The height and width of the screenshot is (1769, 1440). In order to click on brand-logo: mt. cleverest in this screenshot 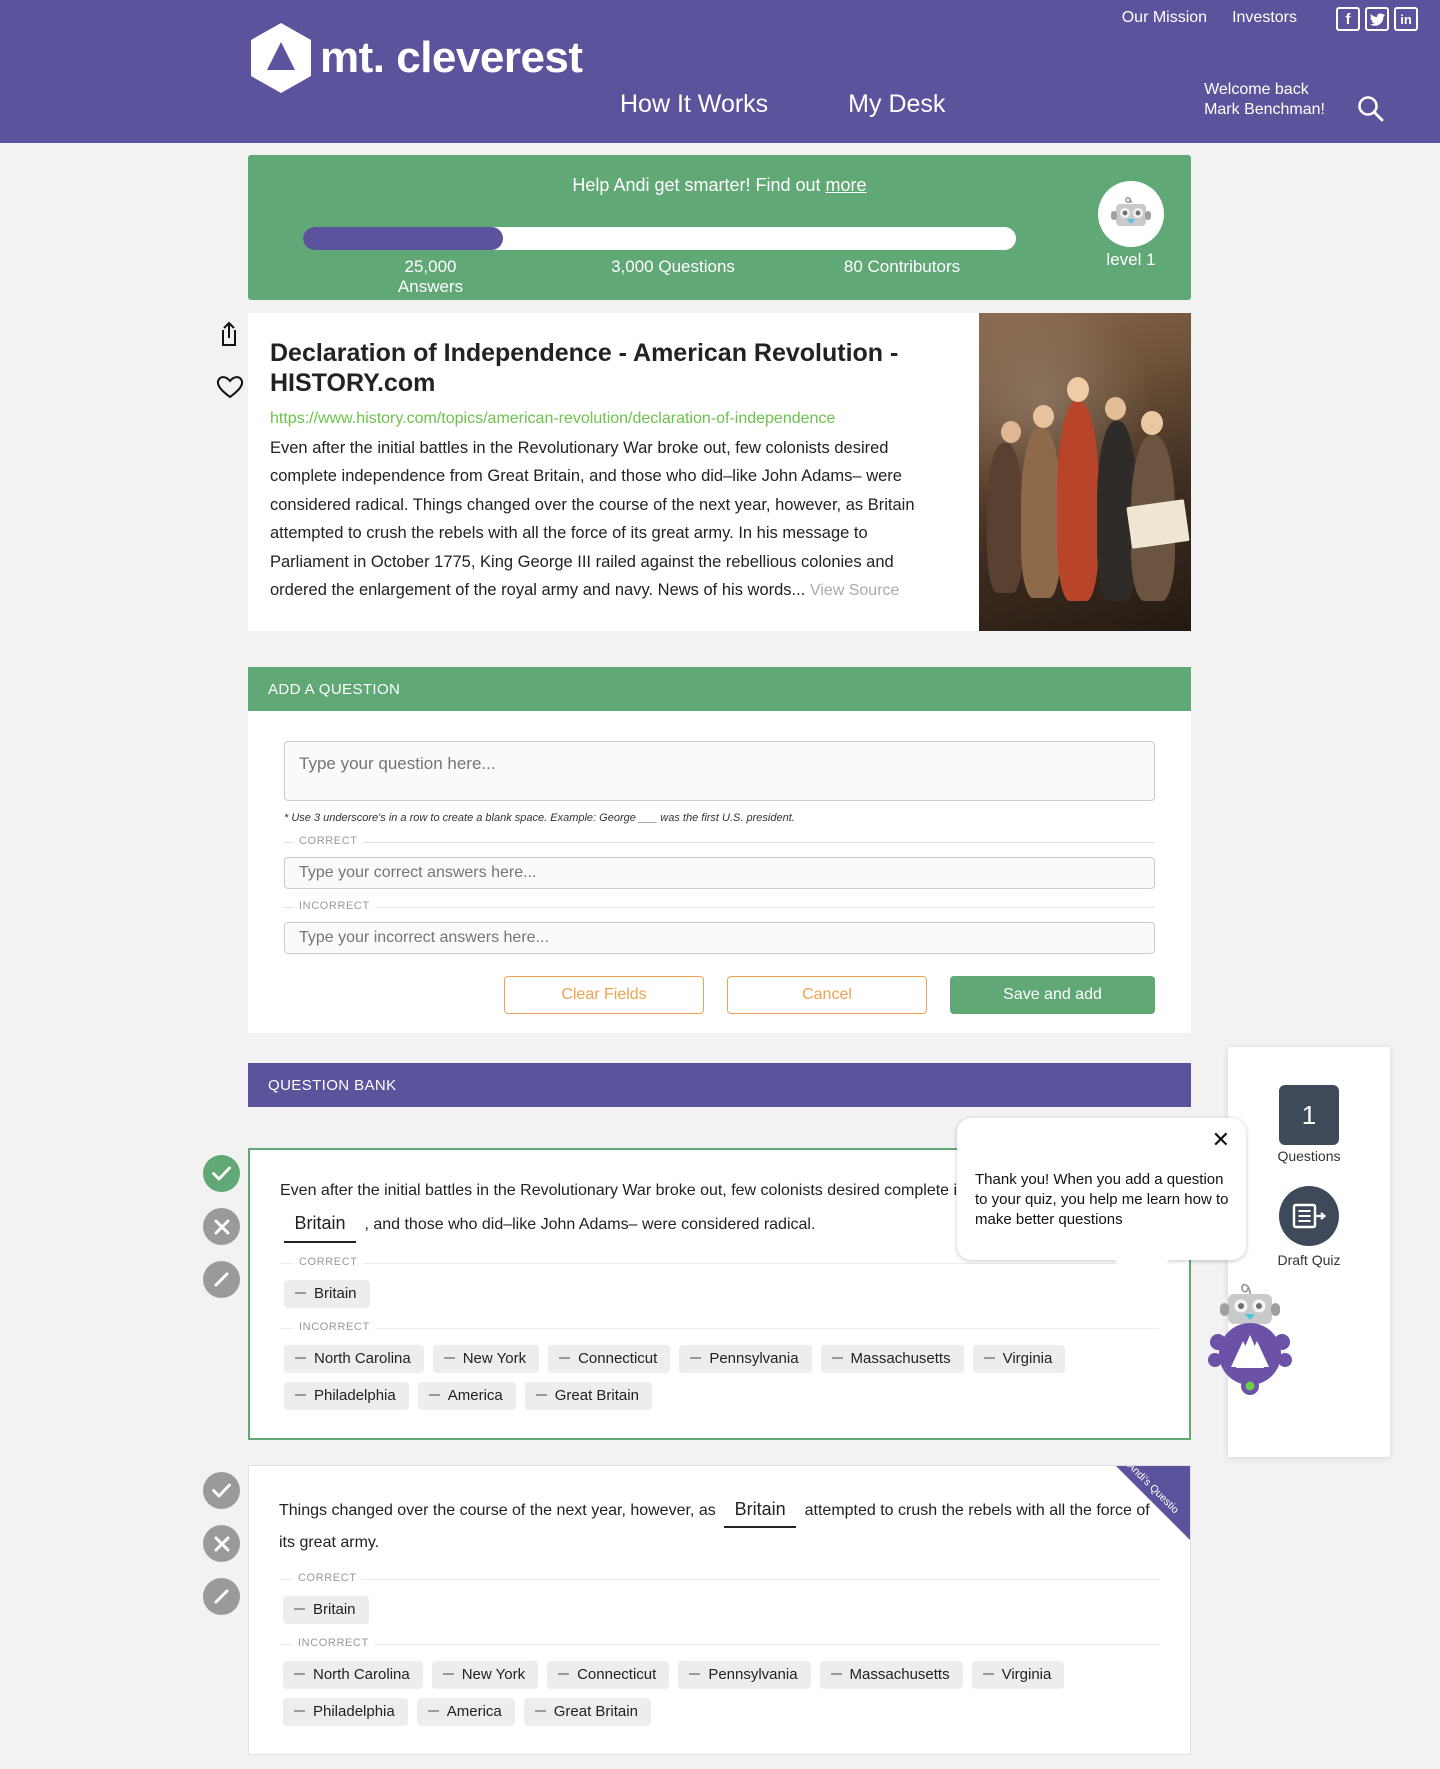, I will do `click(415, 58)`.